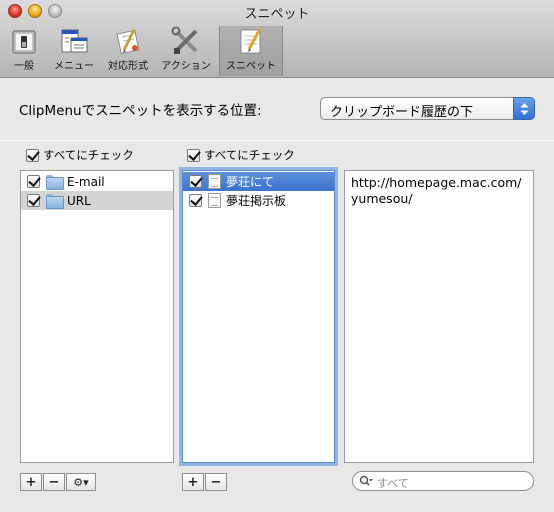  What do you see at coordinates (366, 482) in the screenshot?
I see `search-icon` at bounding box center [366, 482].